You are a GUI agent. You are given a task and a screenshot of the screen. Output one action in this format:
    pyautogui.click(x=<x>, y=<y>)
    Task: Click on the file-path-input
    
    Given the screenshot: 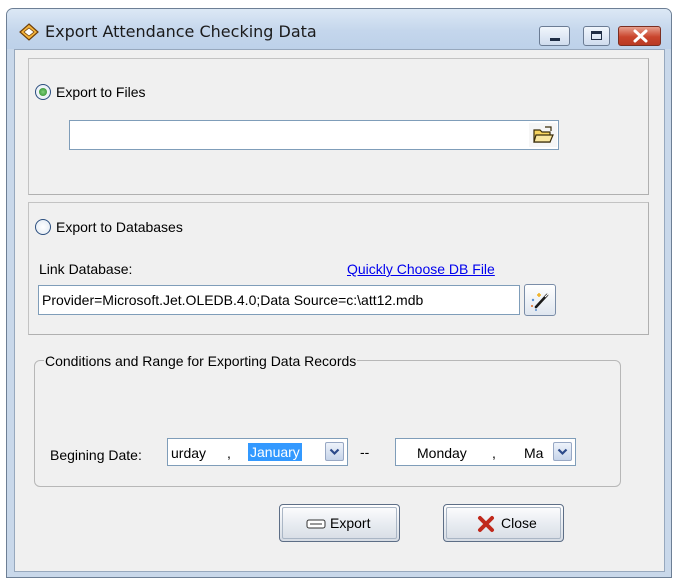 What is the action you would take?
    pyautogui.click(x=314, y=135)
    